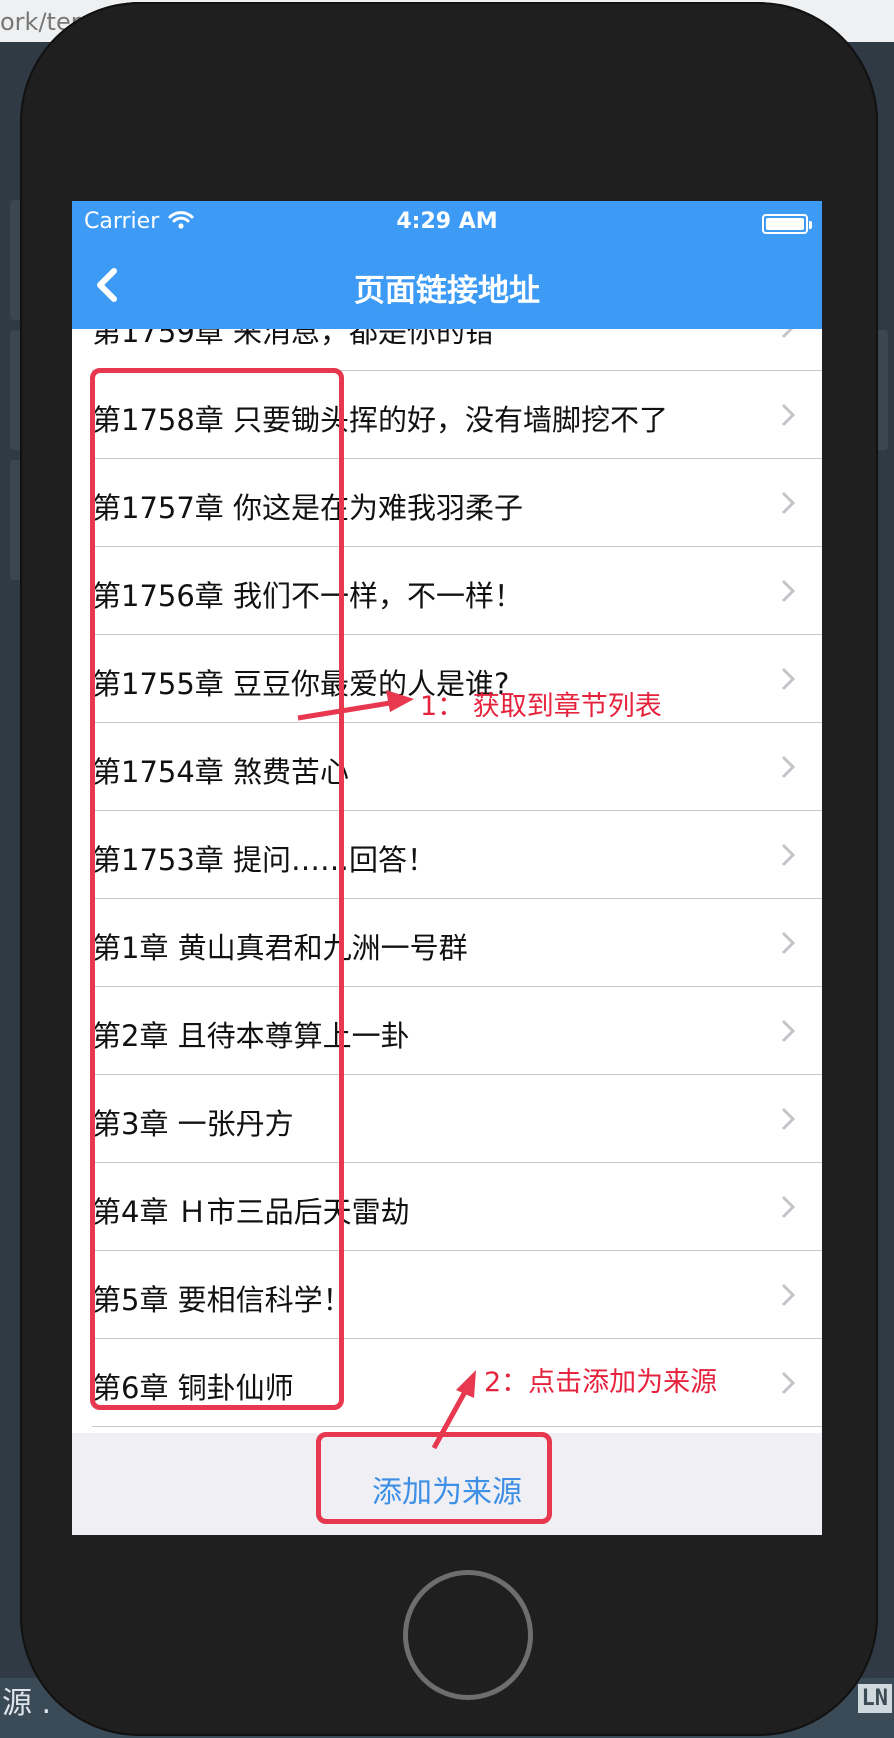 The width and height of the screenshot is (894, 1738). What do you see at coordinates (468, 1635) in the screenshot?
I see `home-button` at bounding box center [468, 1635].